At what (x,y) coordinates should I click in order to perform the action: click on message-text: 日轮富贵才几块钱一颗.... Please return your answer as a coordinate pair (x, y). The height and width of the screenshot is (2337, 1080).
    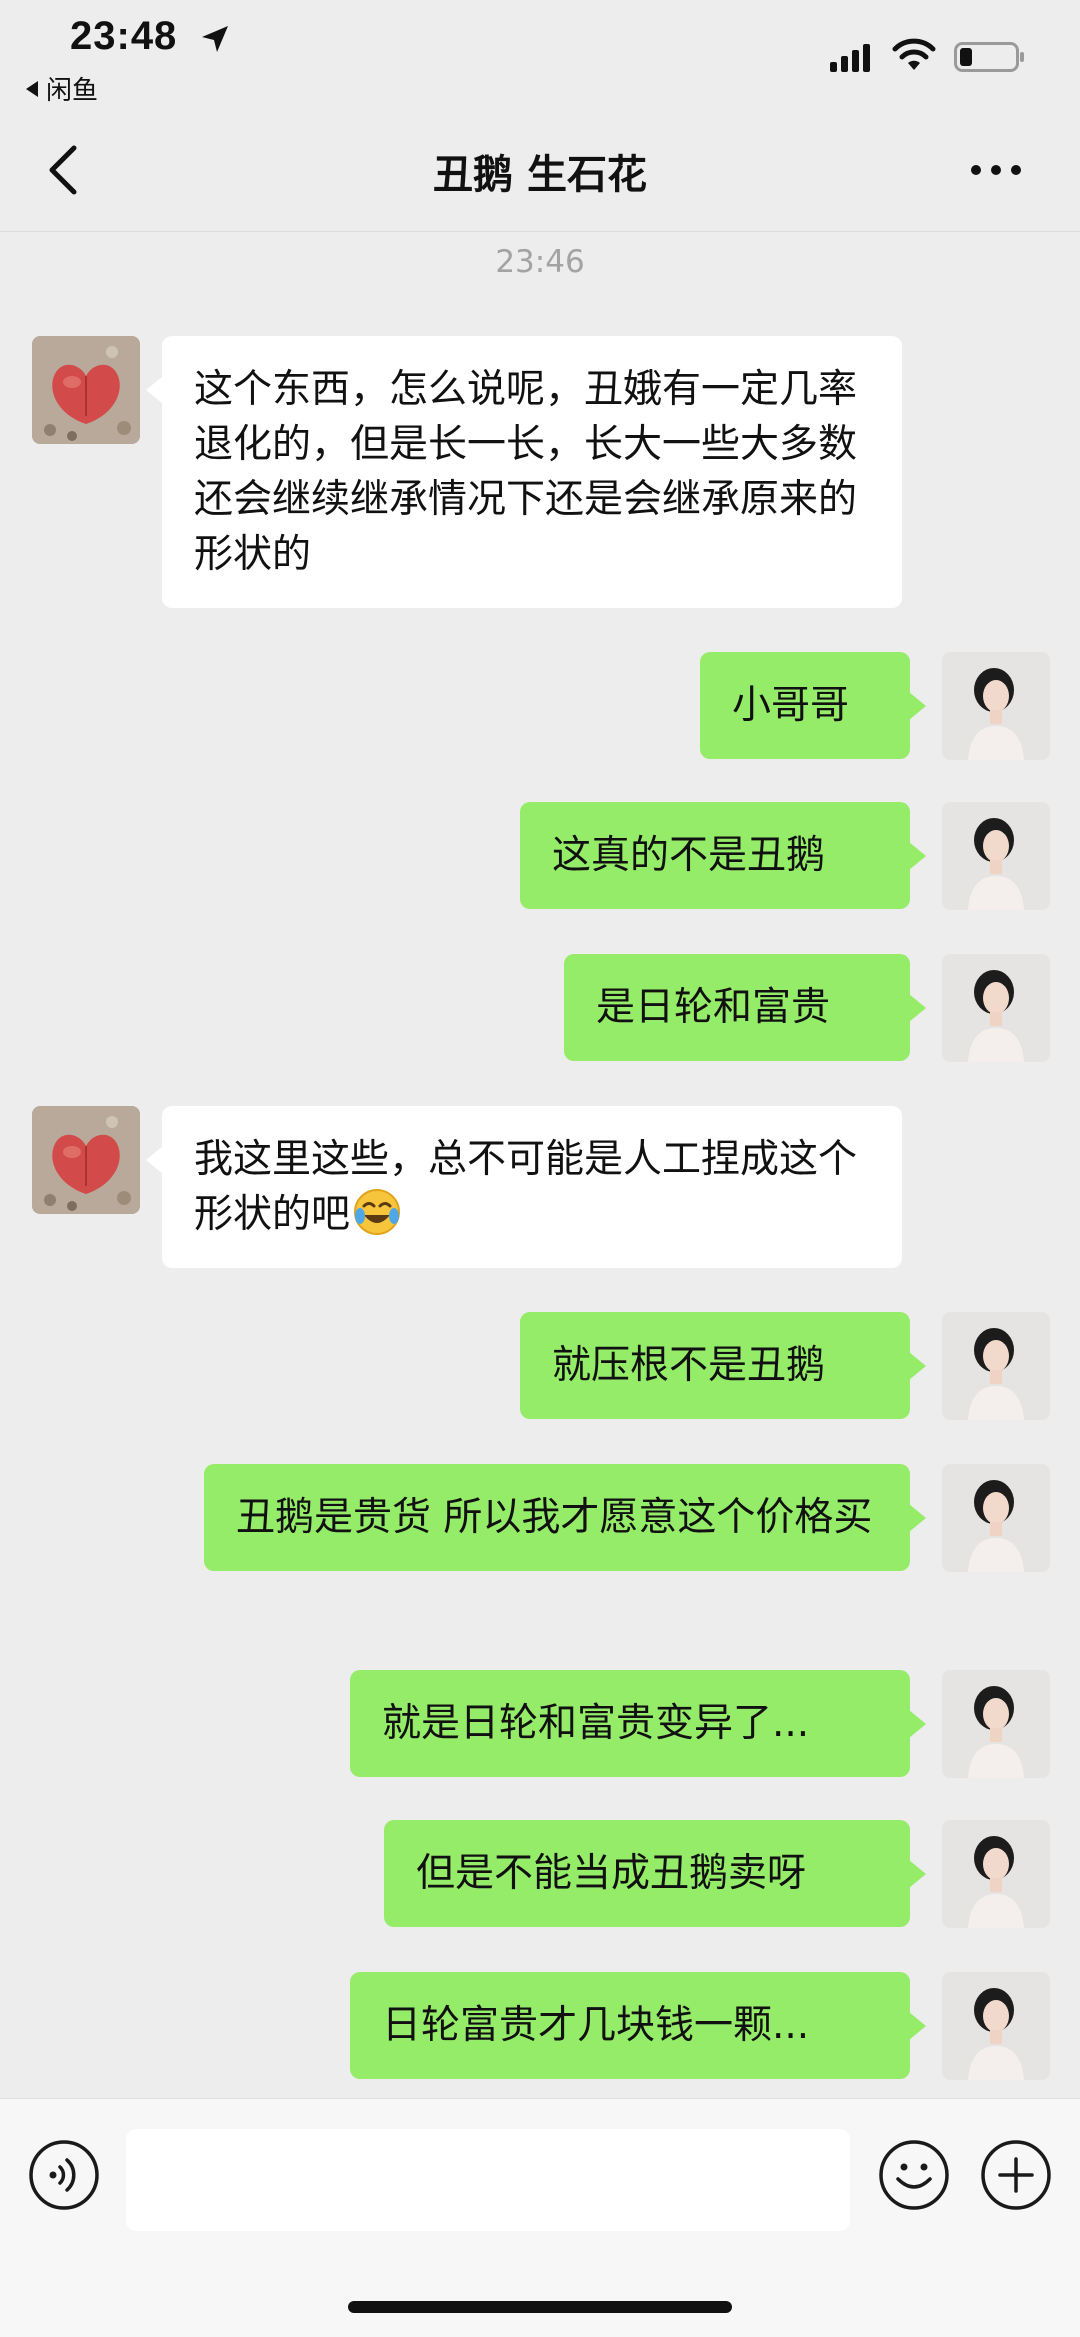
    Looking at the image, I should click on (596, 2025).